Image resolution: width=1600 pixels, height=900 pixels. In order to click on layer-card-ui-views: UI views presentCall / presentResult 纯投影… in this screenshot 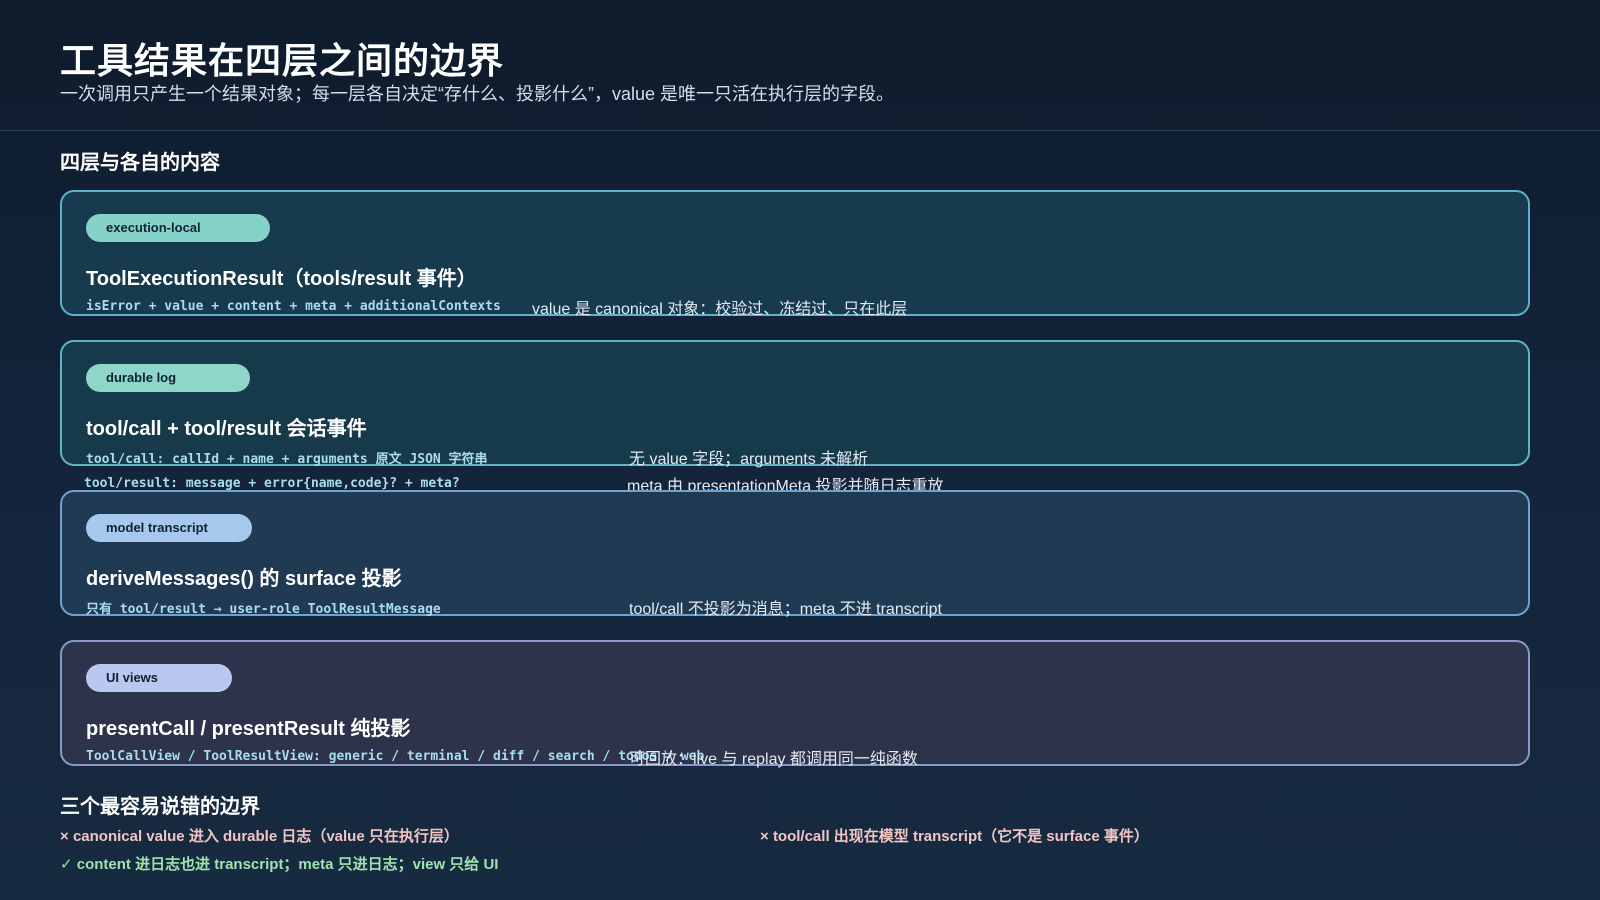, I will do `click(795, 704)`.